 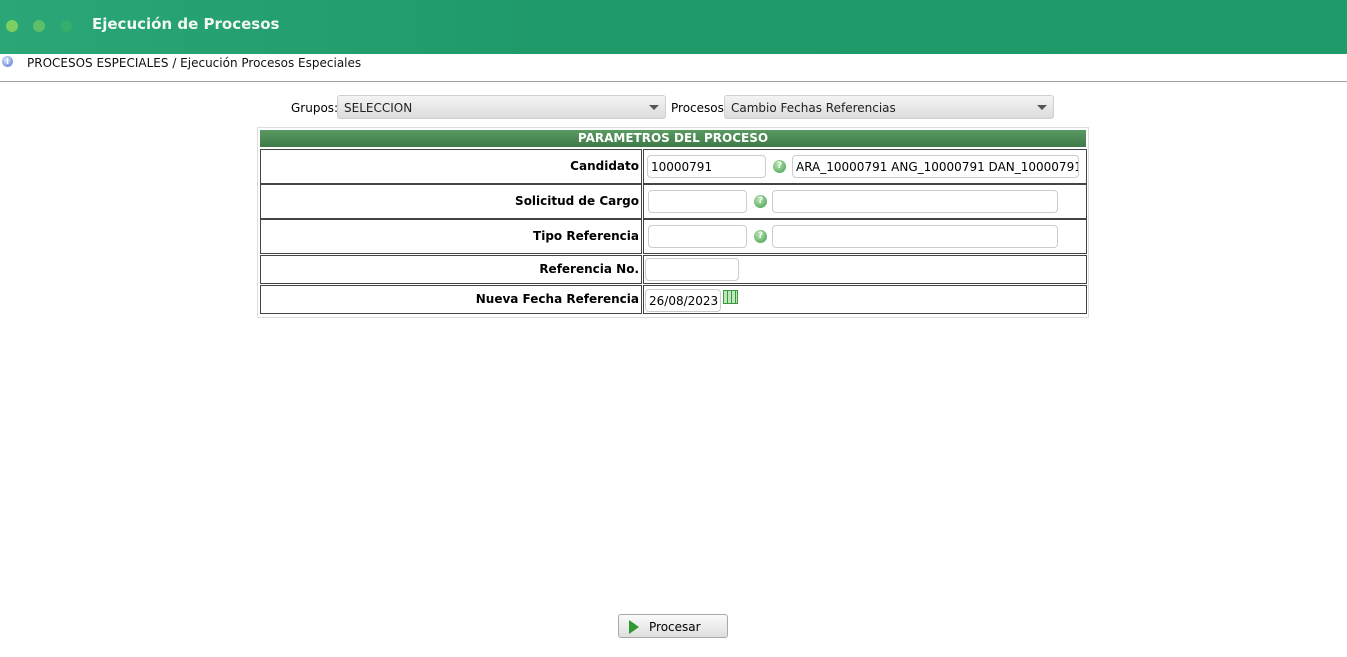 What do you see at coordinates (451, 299) in the screenshot?
I see `nueva-fecha-label: Nueva Fecha Referencia` at bounding box center [451, 299].